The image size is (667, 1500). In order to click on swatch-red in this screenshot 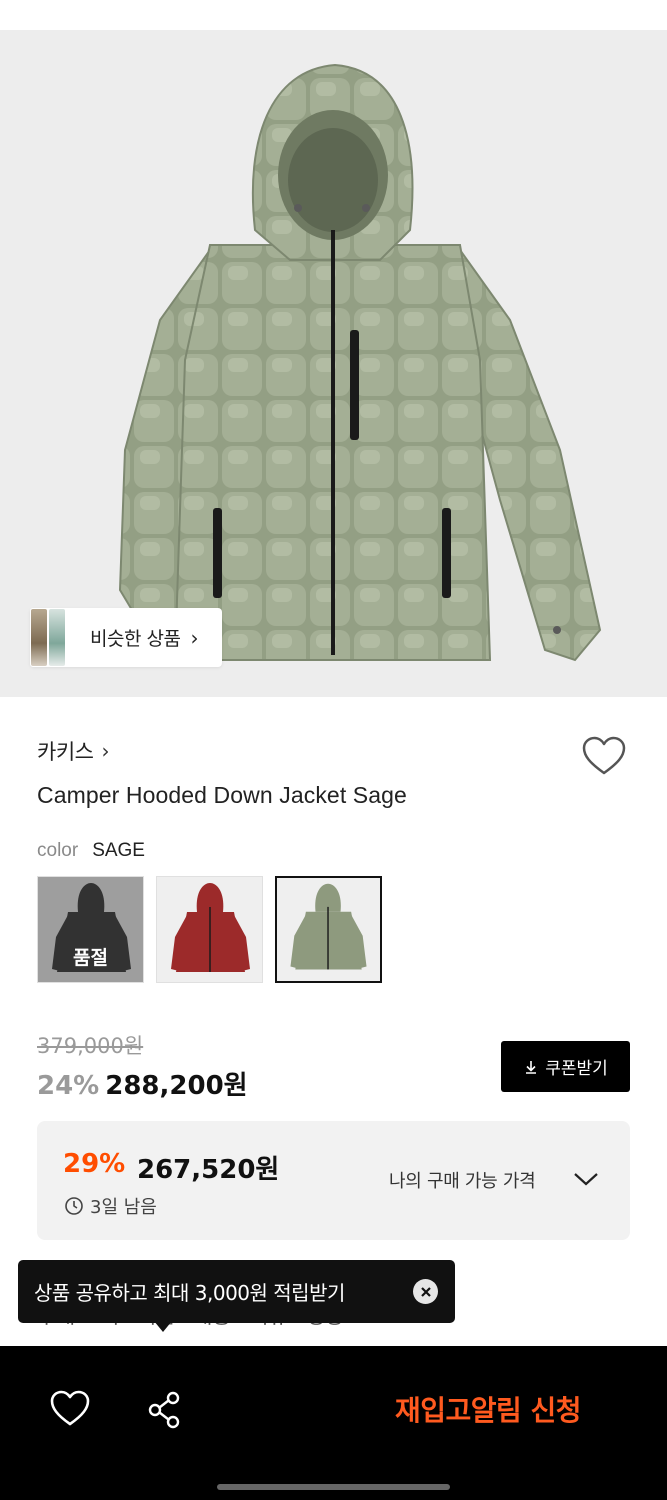, I will do `click(209, 929)`.